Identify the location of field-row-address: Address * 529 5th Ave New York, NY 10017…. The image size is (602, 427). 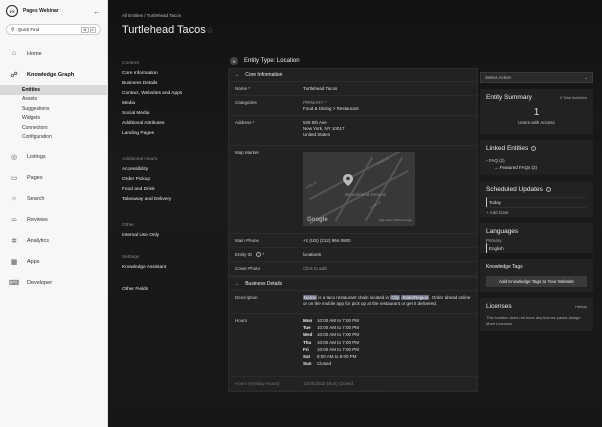
(353, 131).